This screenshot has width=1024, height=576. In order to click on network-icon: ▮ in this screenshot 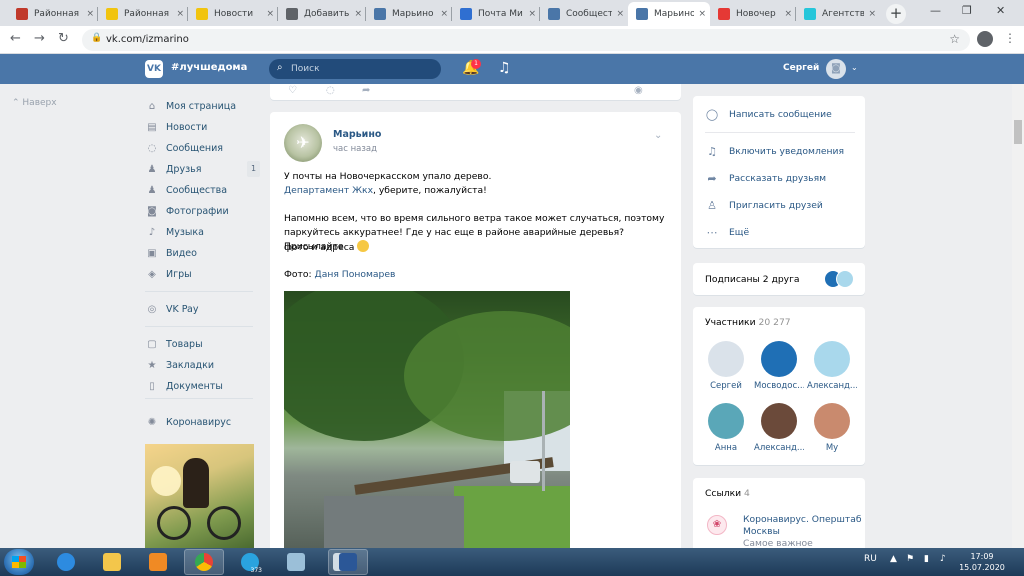, I will do `click(926, 559)`.